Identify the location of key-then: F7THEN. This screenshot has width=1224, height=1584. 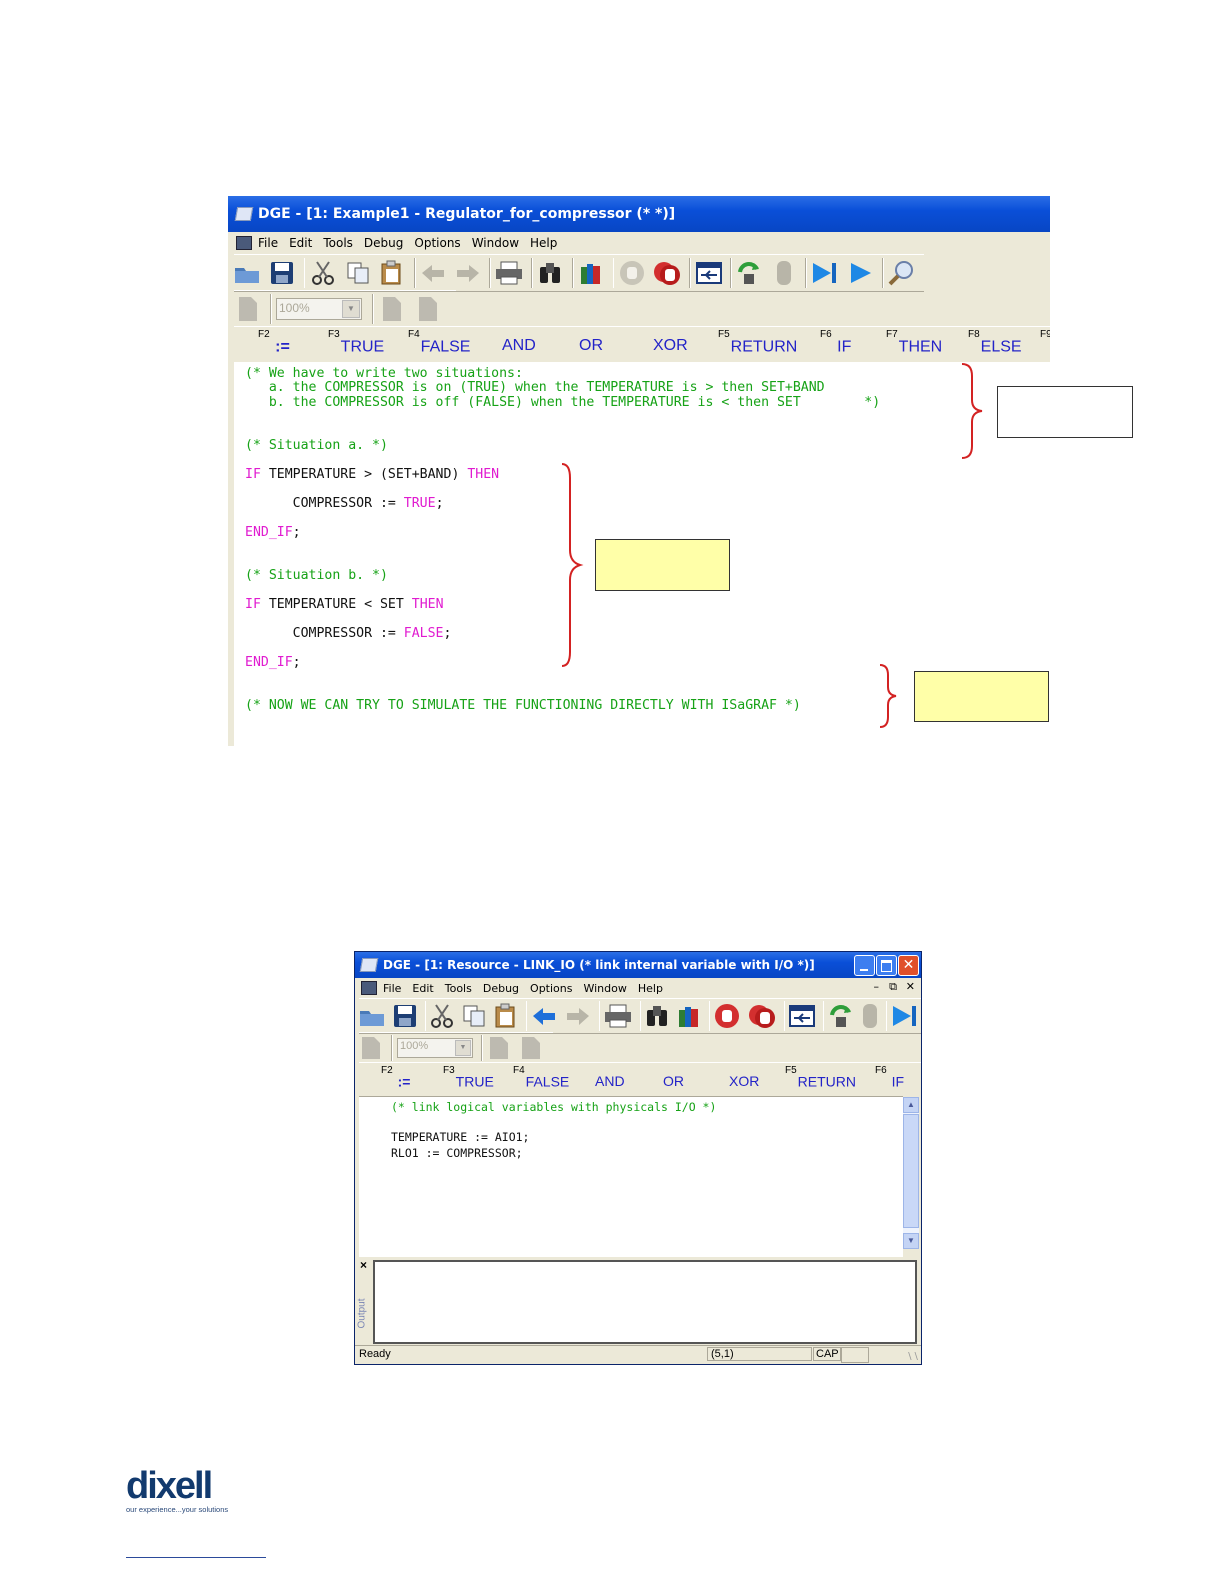
(914, 342).